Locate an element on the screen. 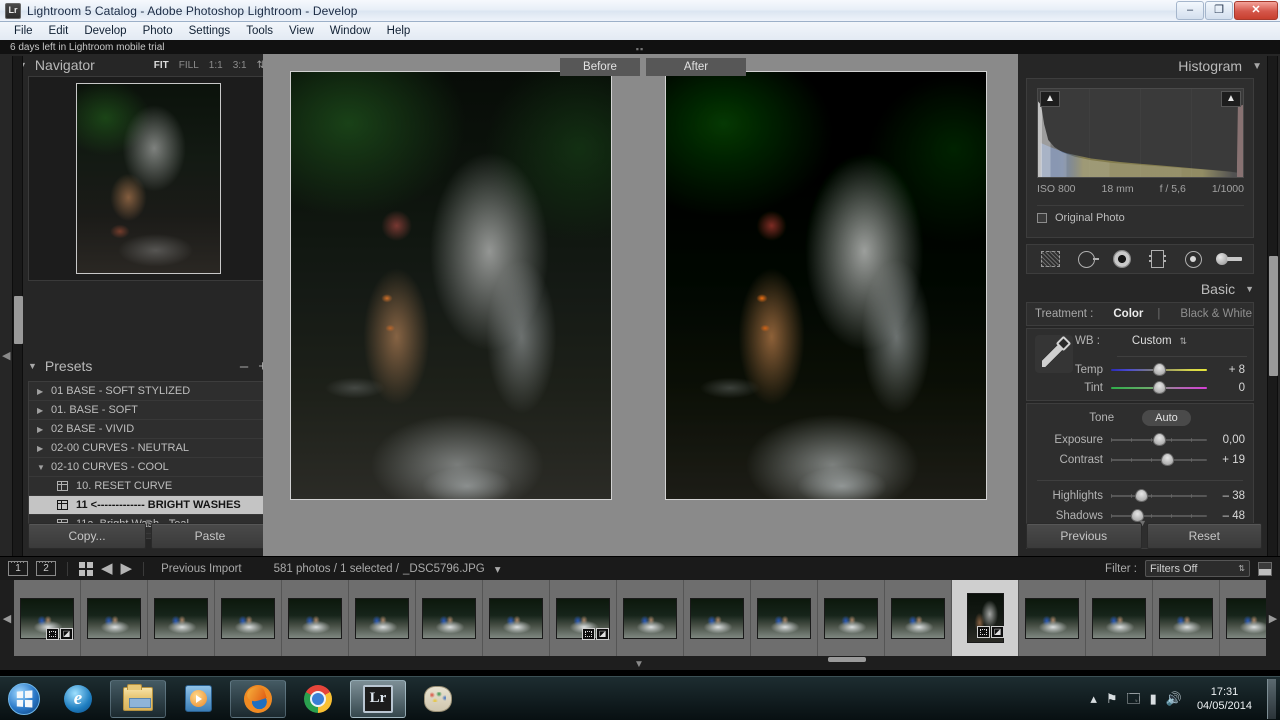 The image size is (1280, 720). basic-collapse-icon: ▼ is located at coordinates (1249, 289).